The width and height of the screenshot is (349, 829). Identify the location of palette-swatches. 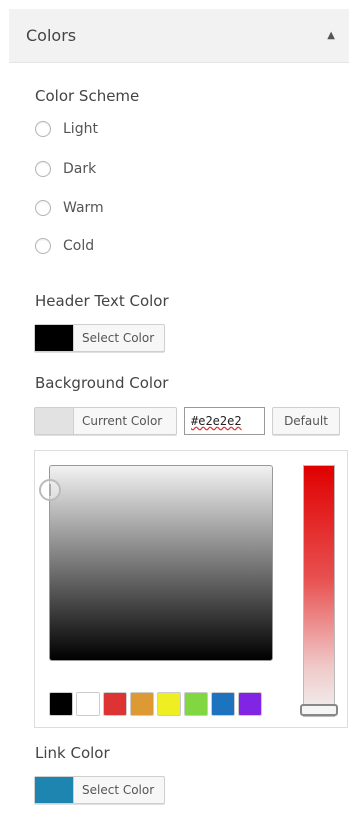
(155, 704).